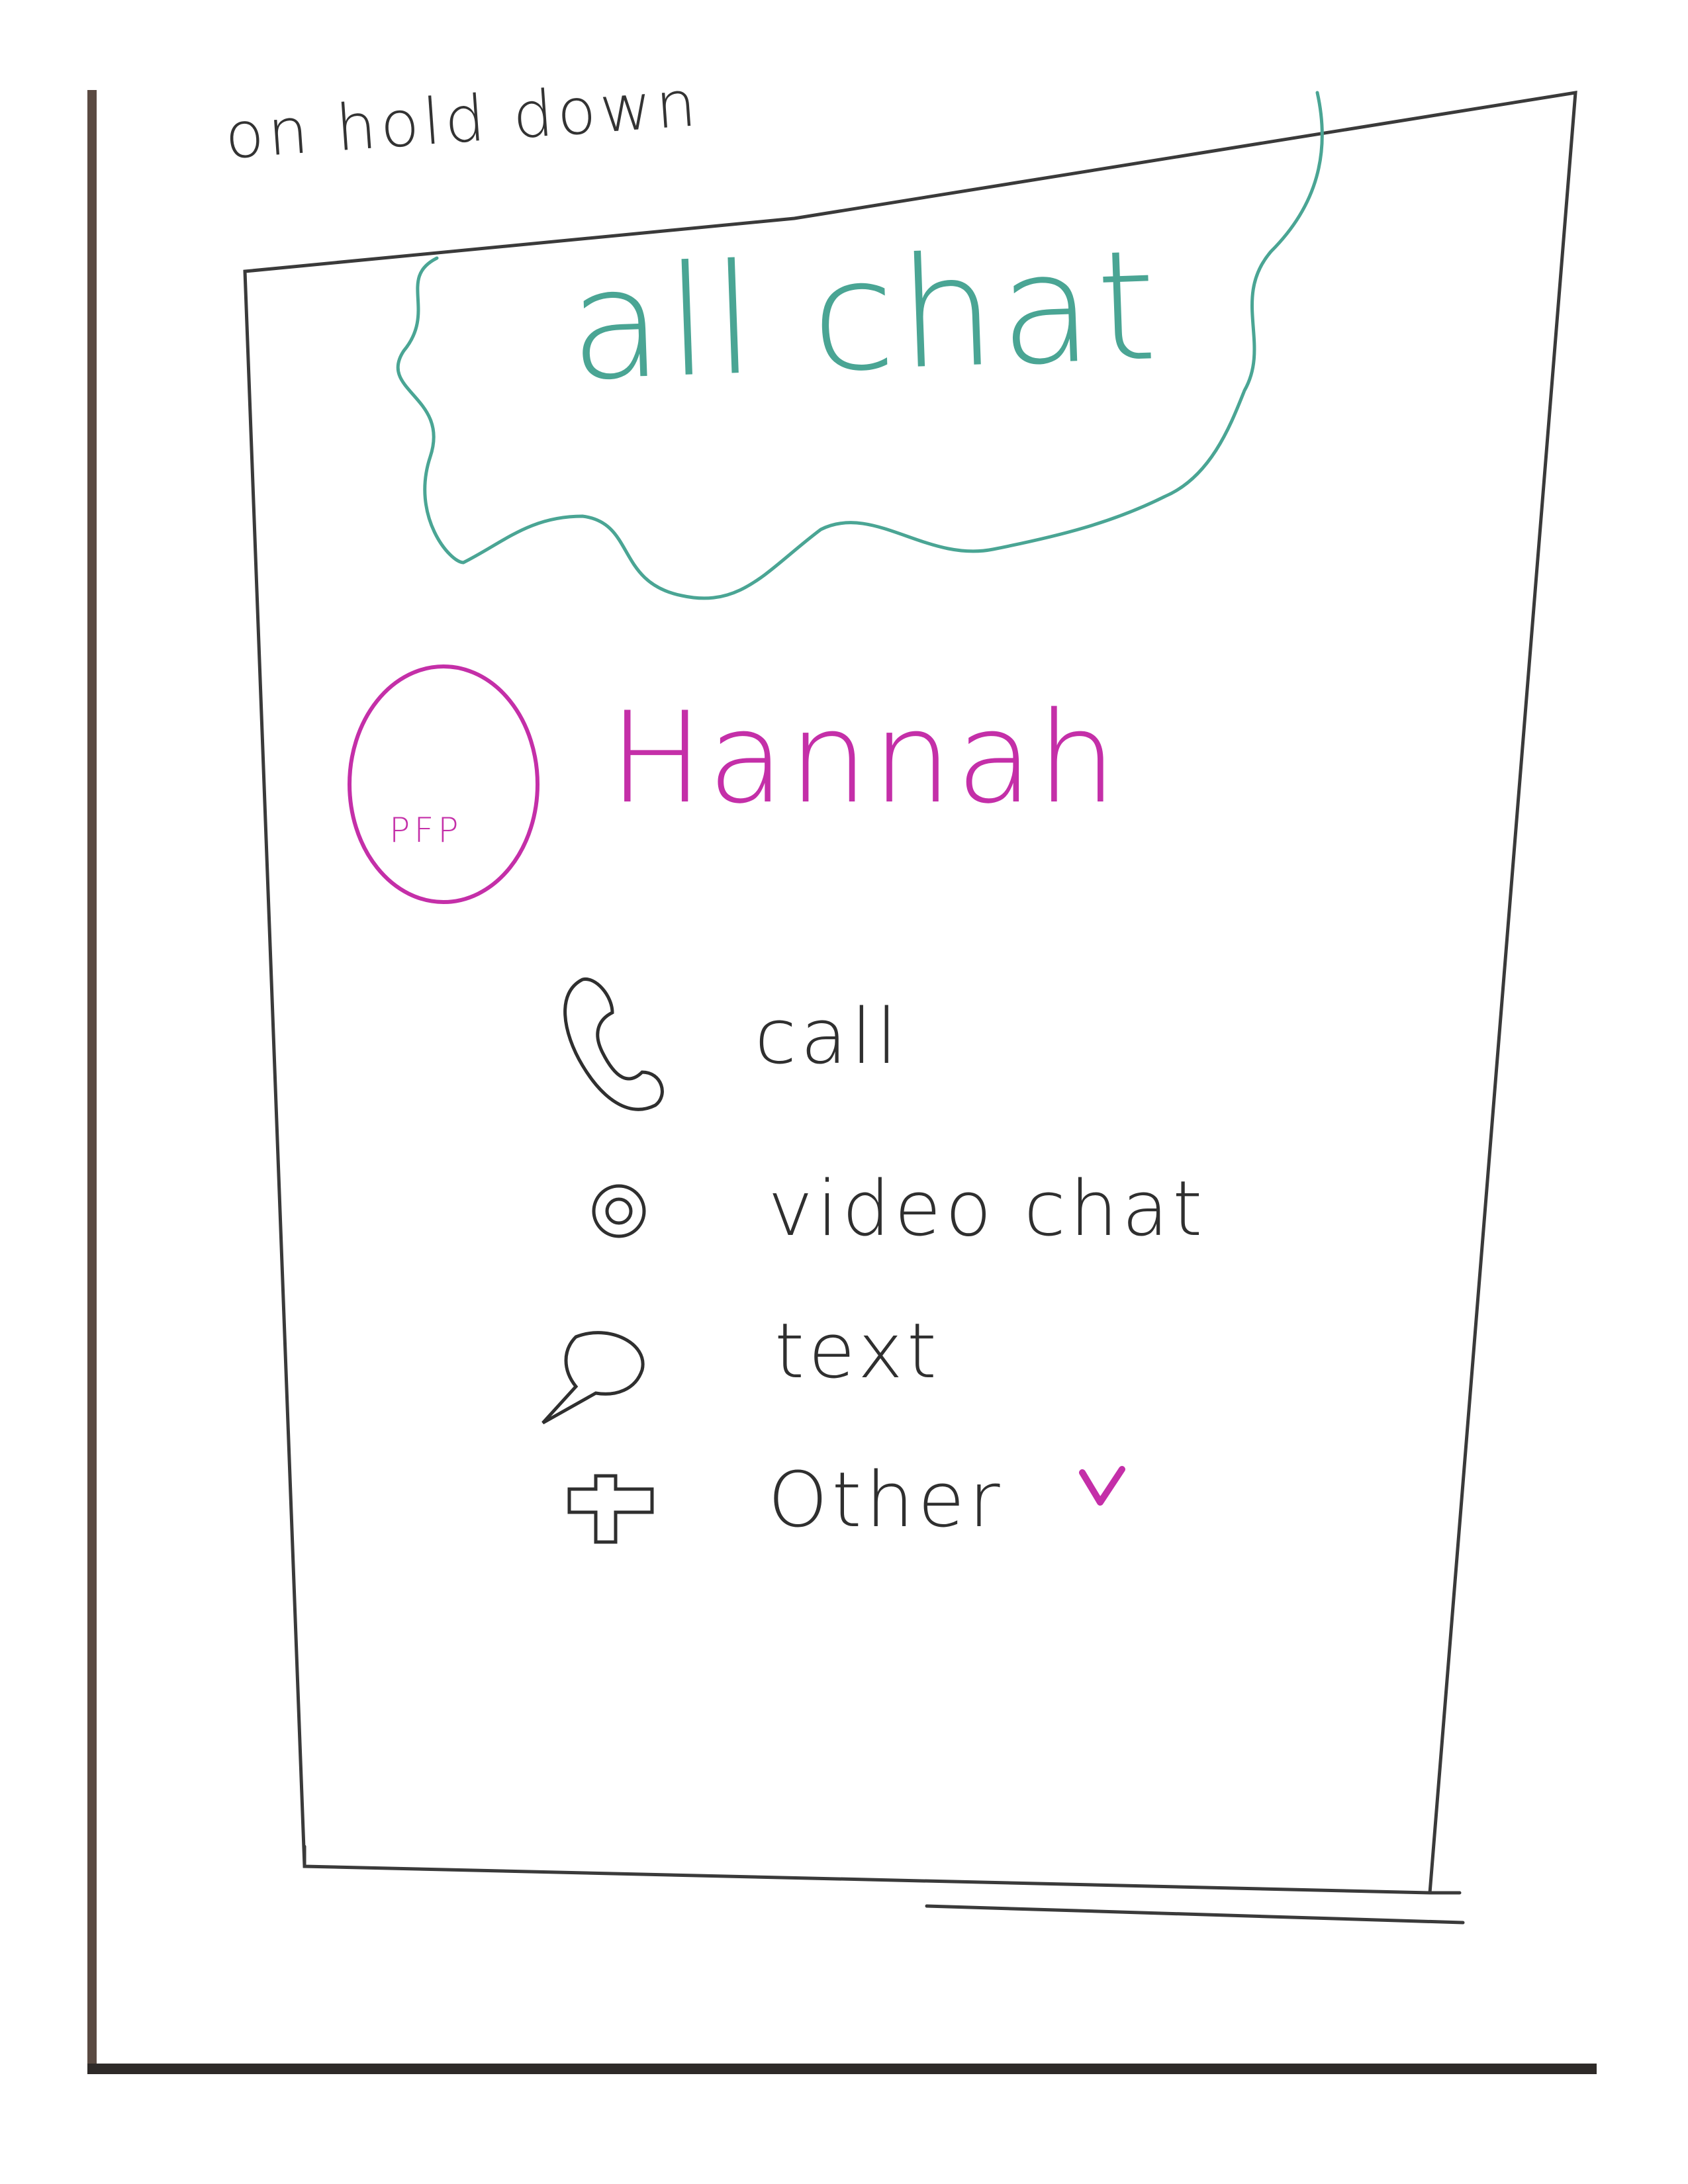  I want to click on video-chat-option-label: video chat, so click(987, 1209).